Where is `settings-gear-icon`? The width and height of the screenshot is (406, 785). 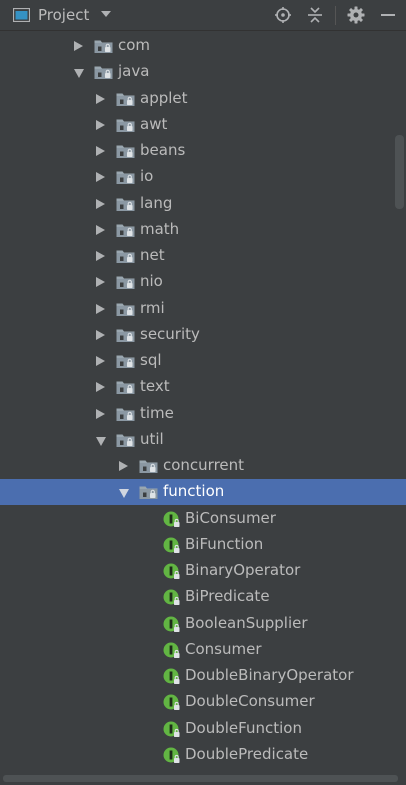 settings-gear-icon is located at coordinates (356, 15).